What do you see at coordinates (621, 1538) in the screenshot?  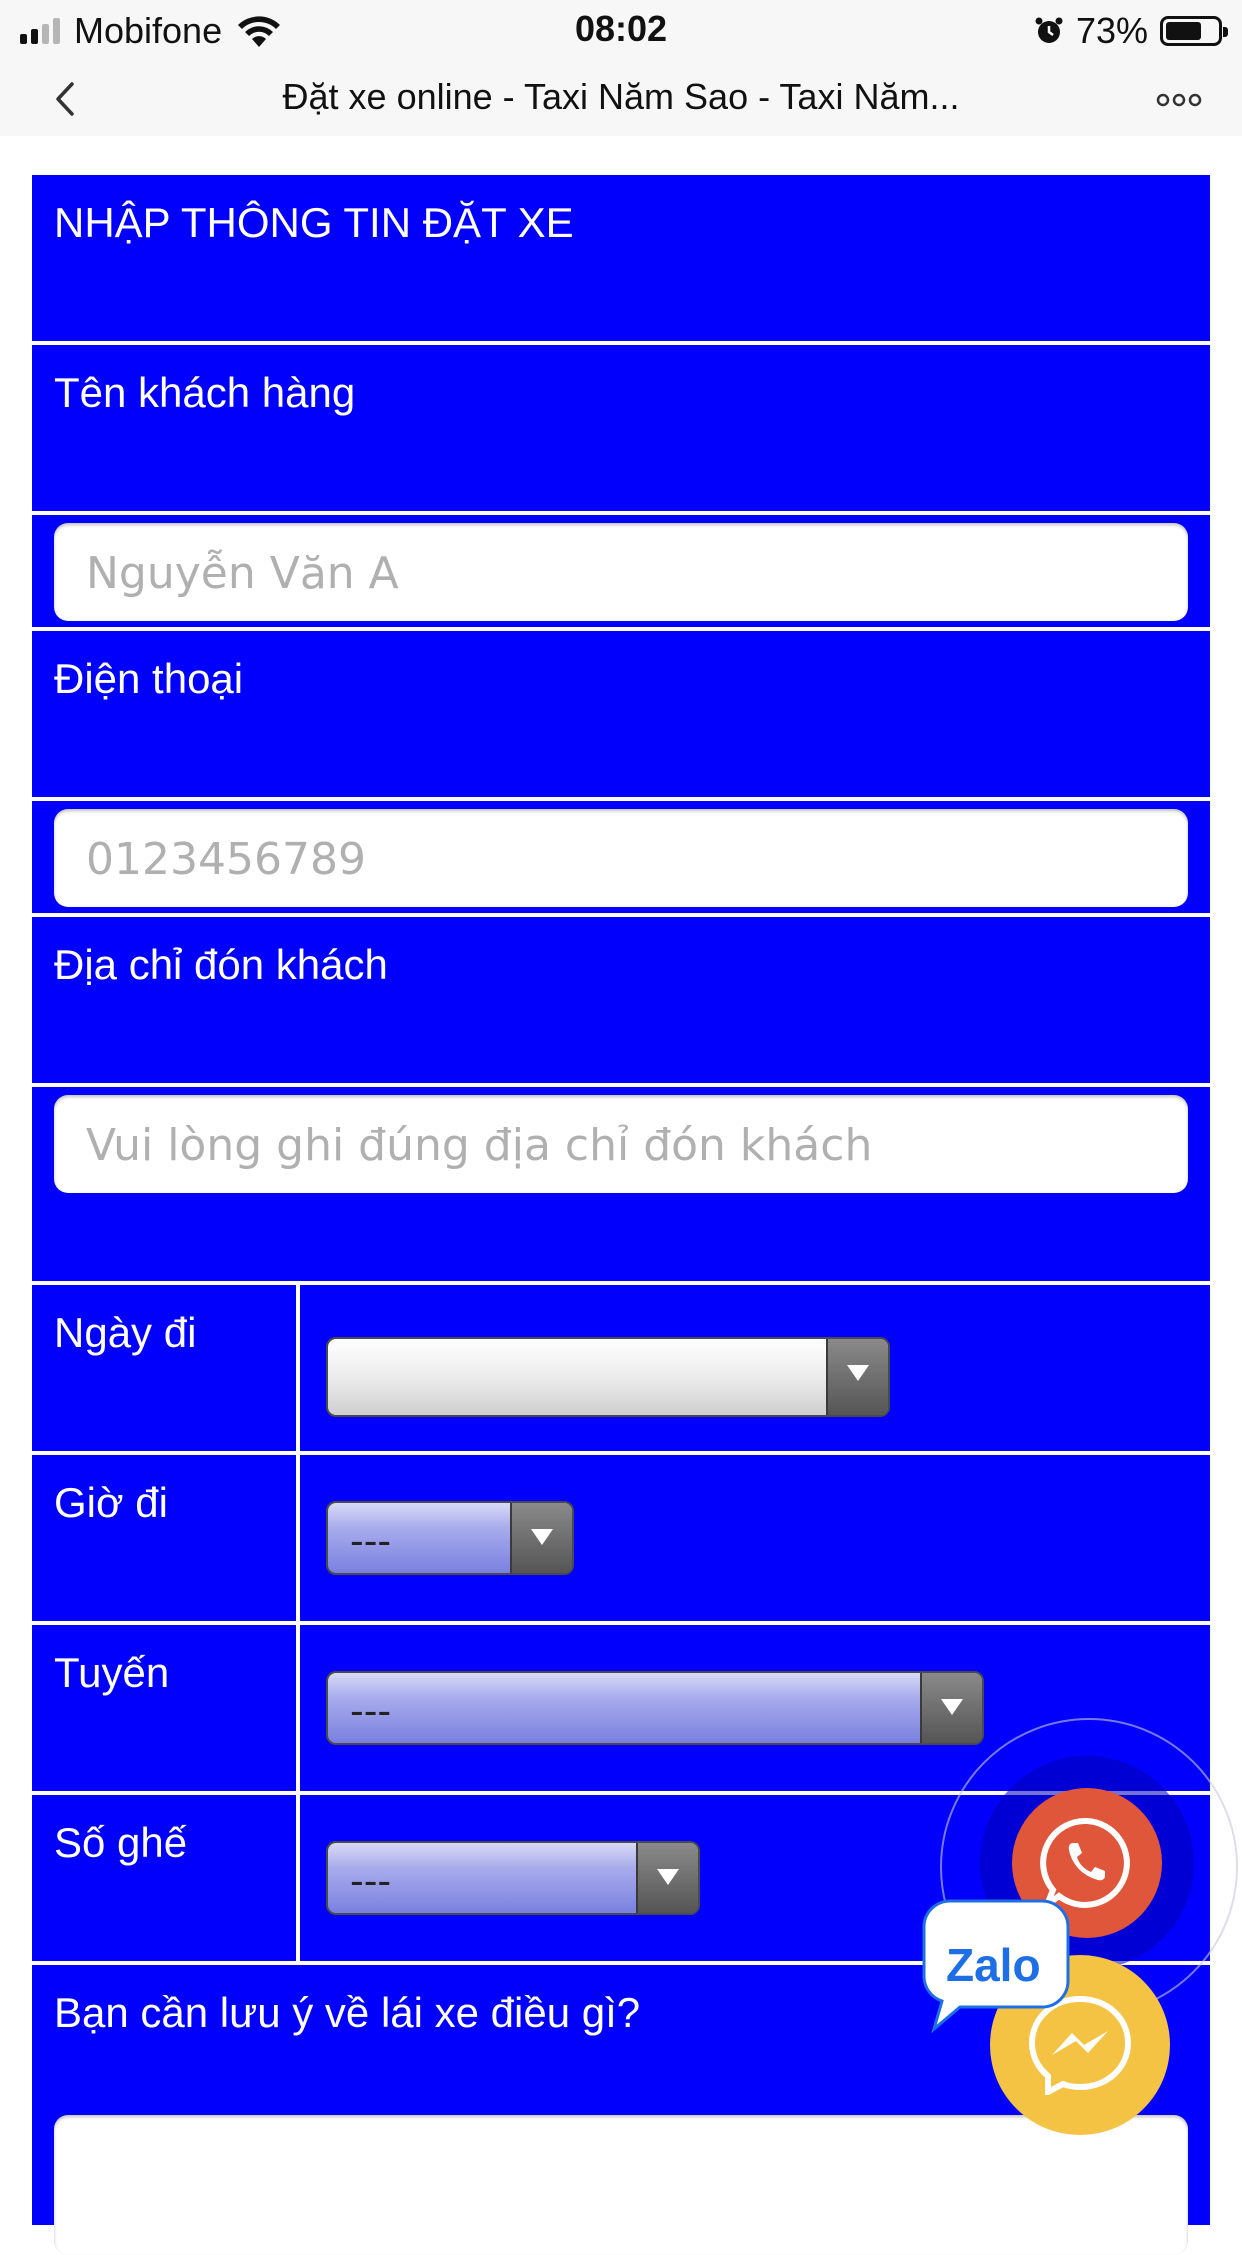 I see `time-row: Giờ đi ---` at bounding box center [621, 1538].